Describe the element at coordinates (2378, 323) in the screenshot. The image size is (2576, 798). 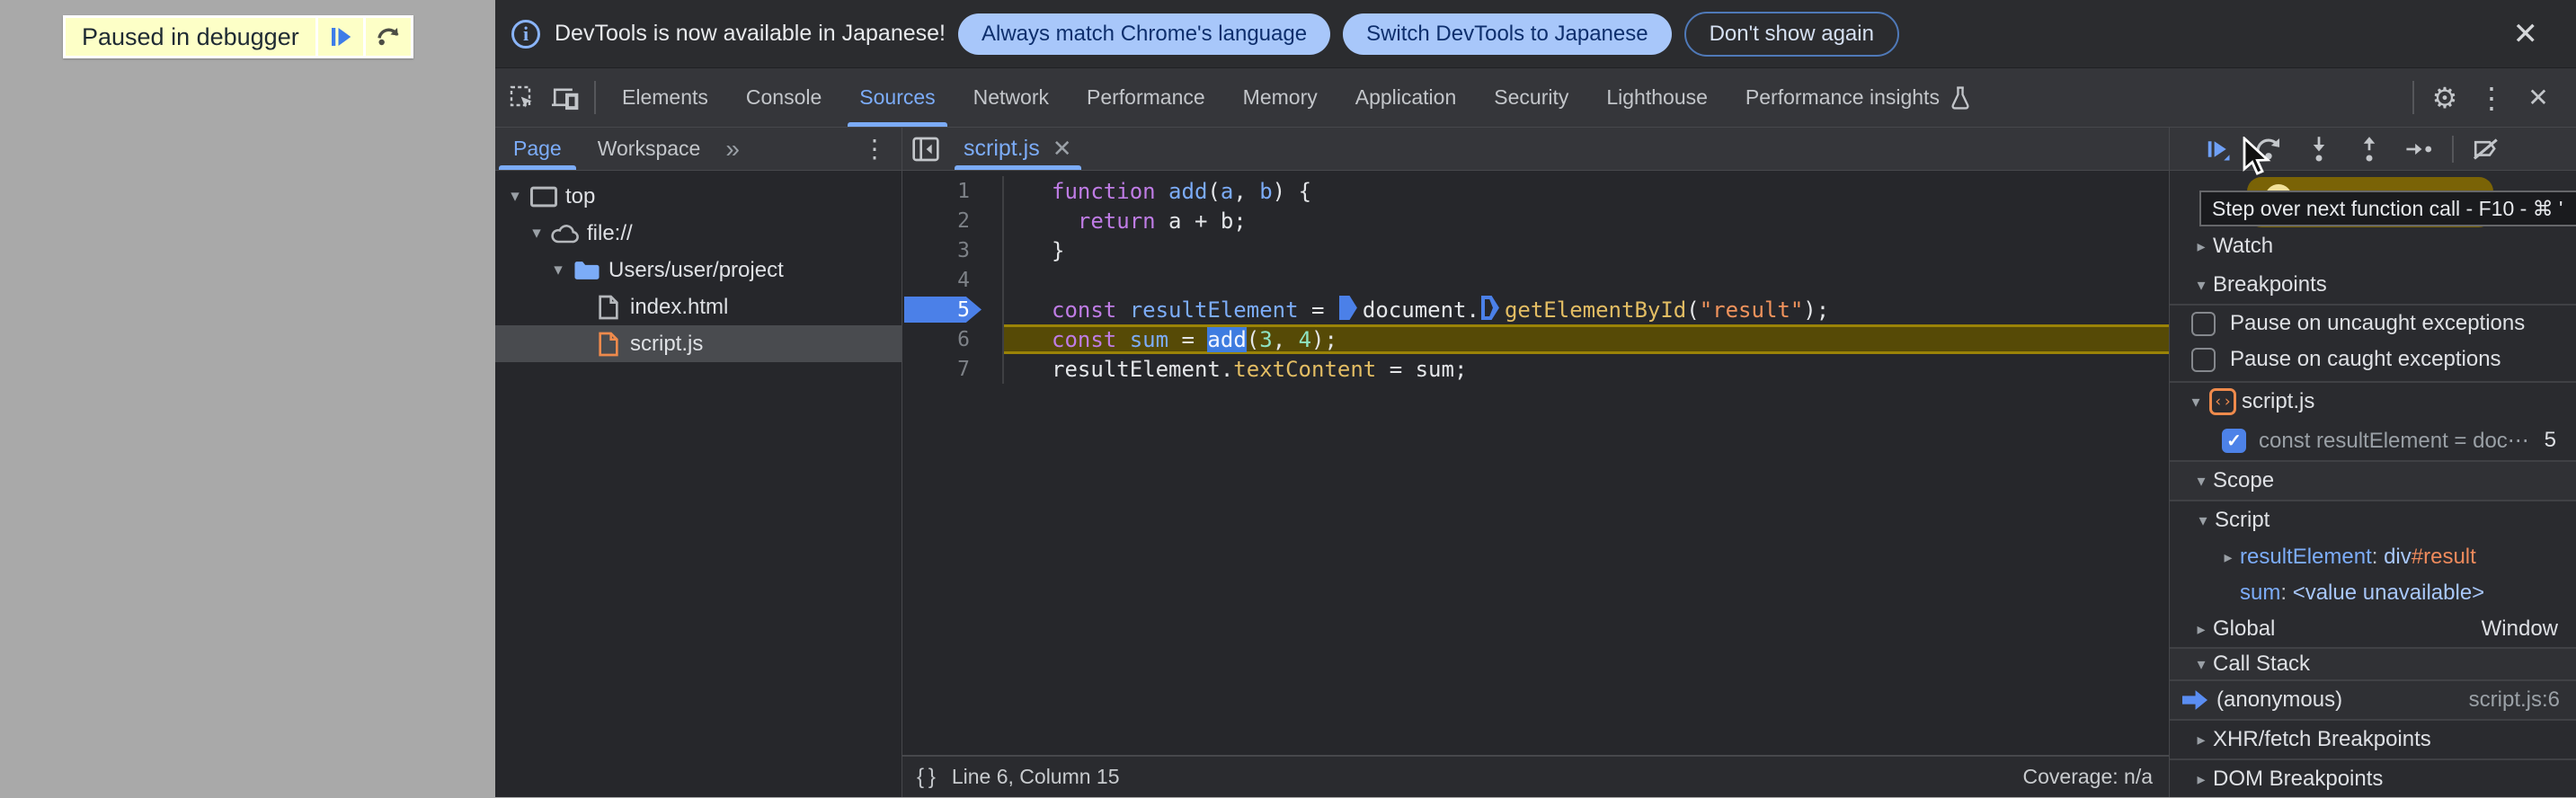
I see `pause-uncaught-label: Pause on uncaught exceptions` at that location.